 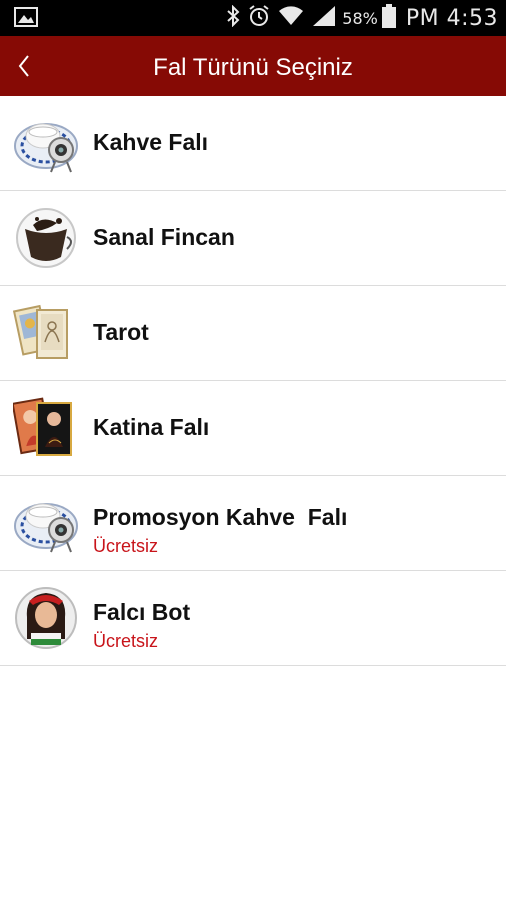 What do you see at coordinates (121, 332) in the screenshot?
I see `list-item-label: Tarot` at bounding box center [121, 332].